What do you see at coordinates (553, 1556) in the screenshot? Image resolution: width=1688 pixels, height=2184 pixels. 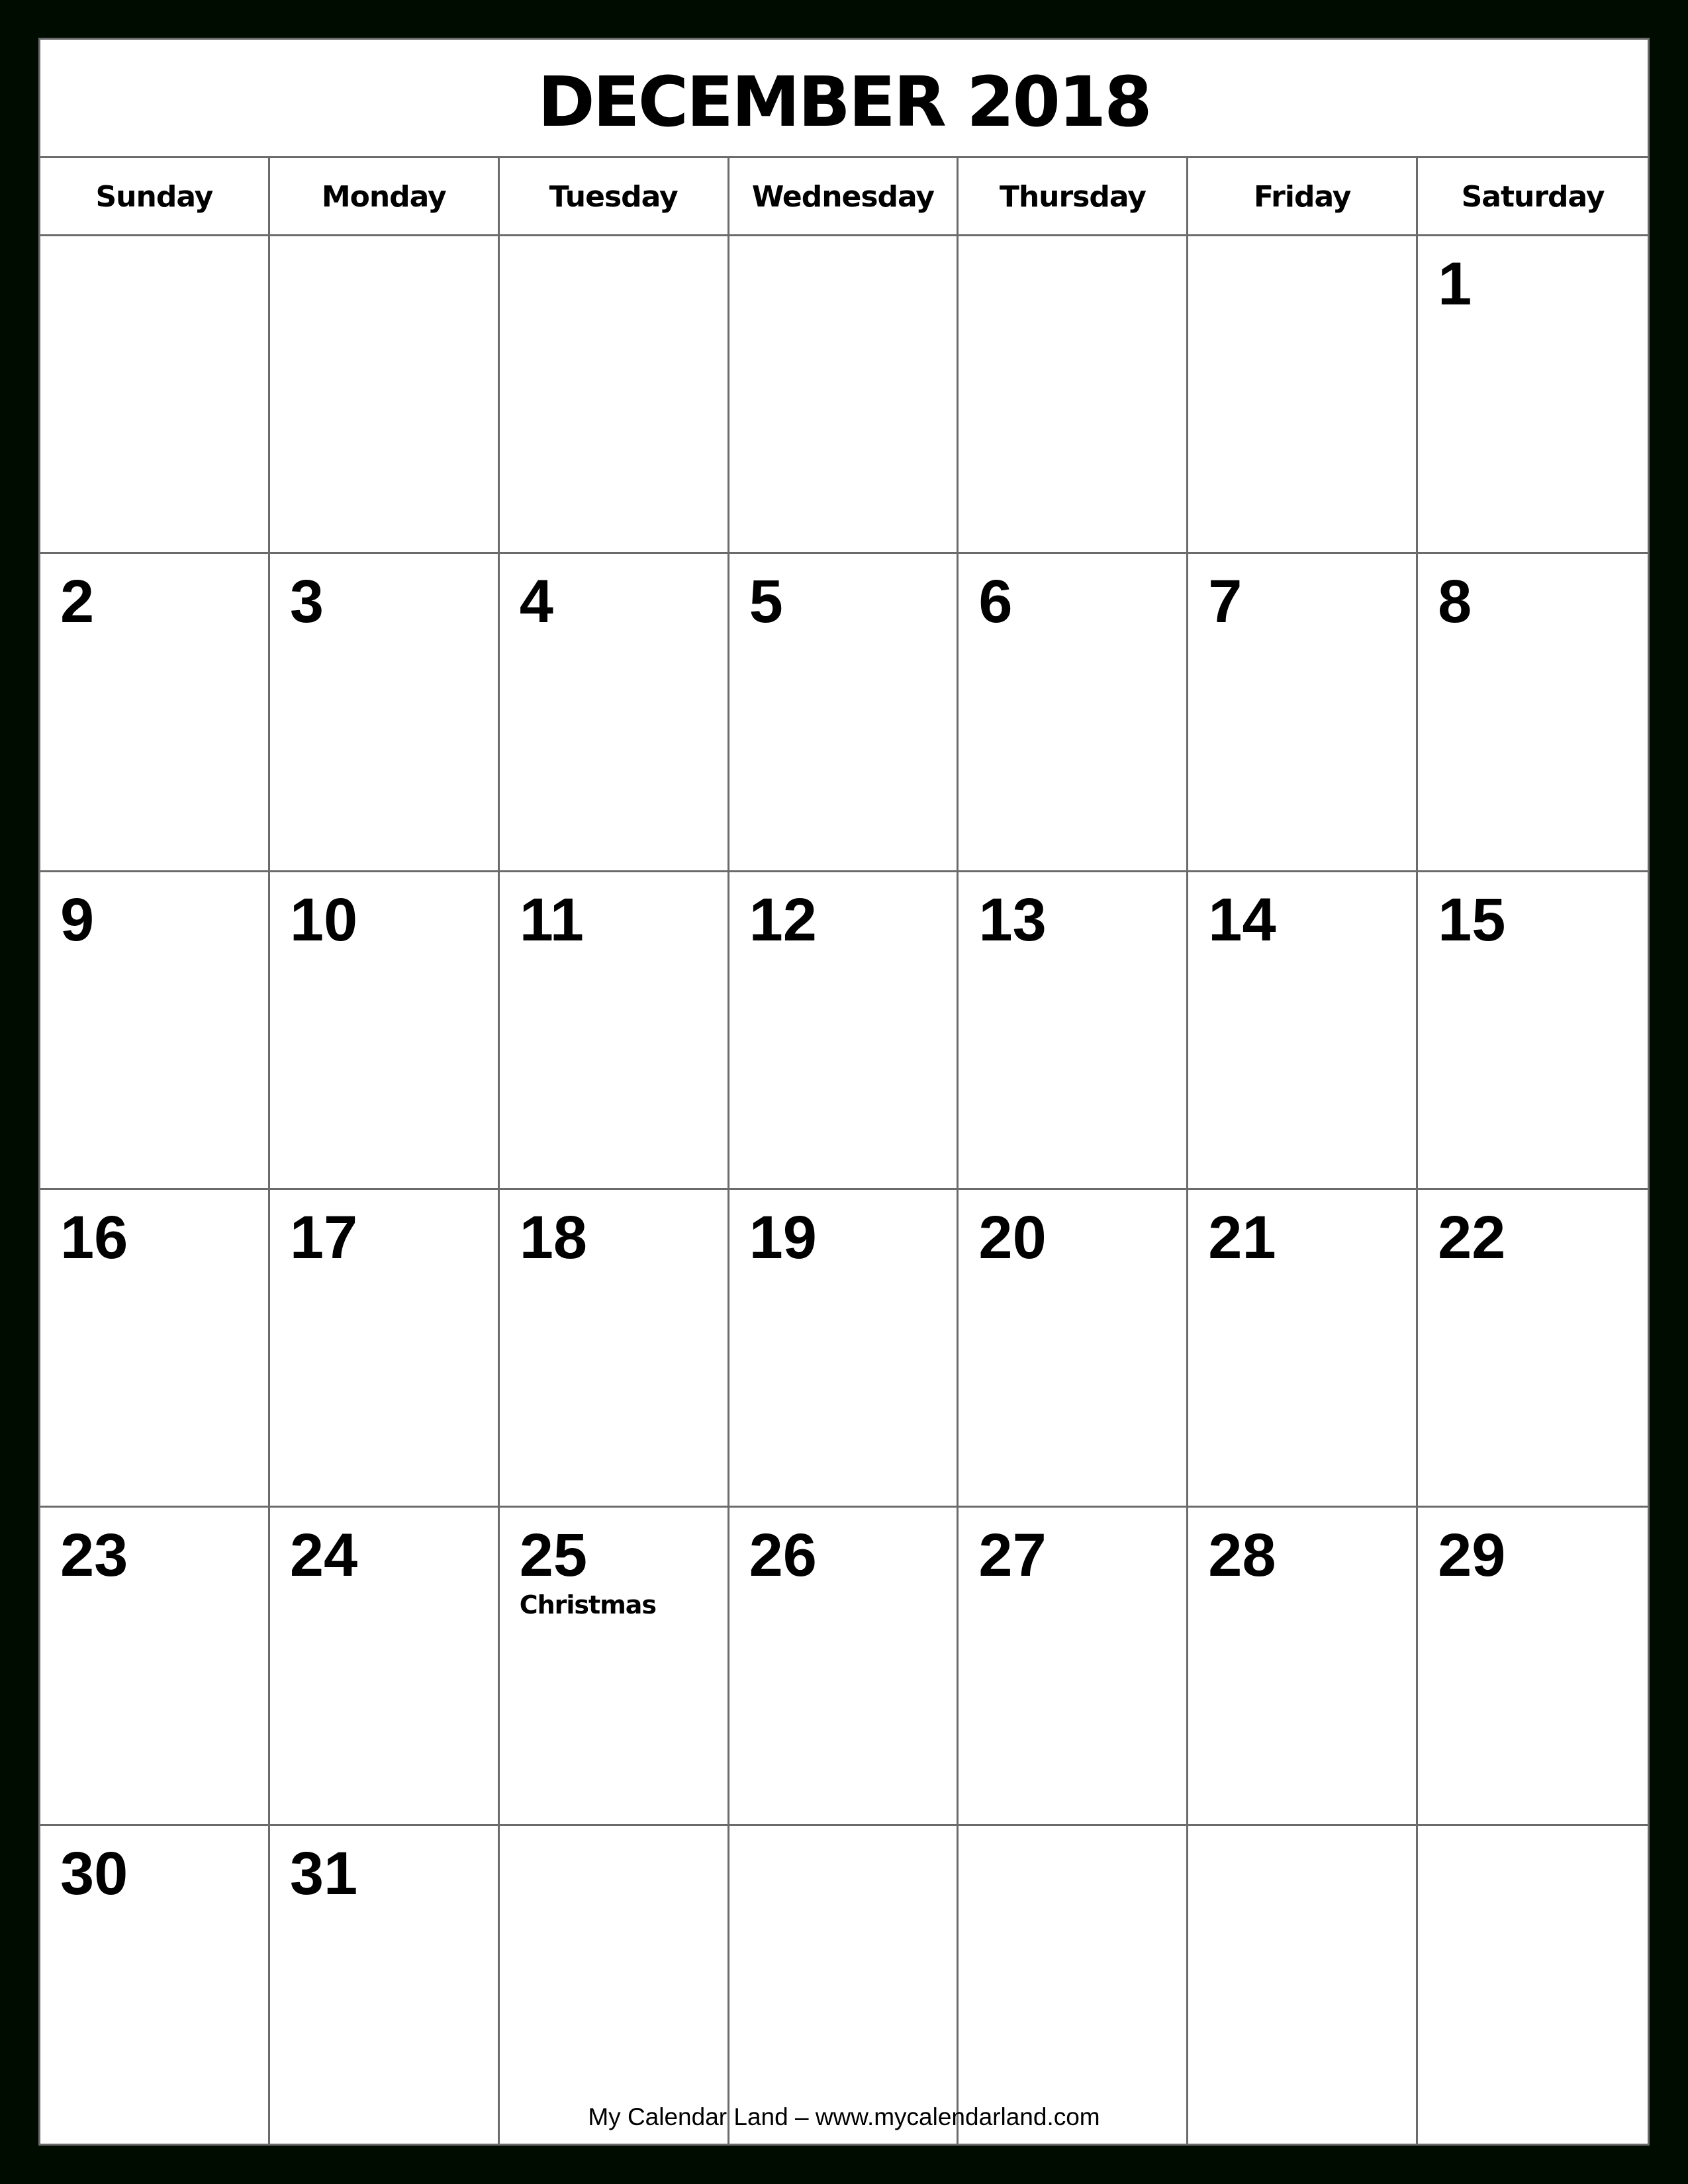 I see `day-number: 25` at bounding box center [553, 1556].